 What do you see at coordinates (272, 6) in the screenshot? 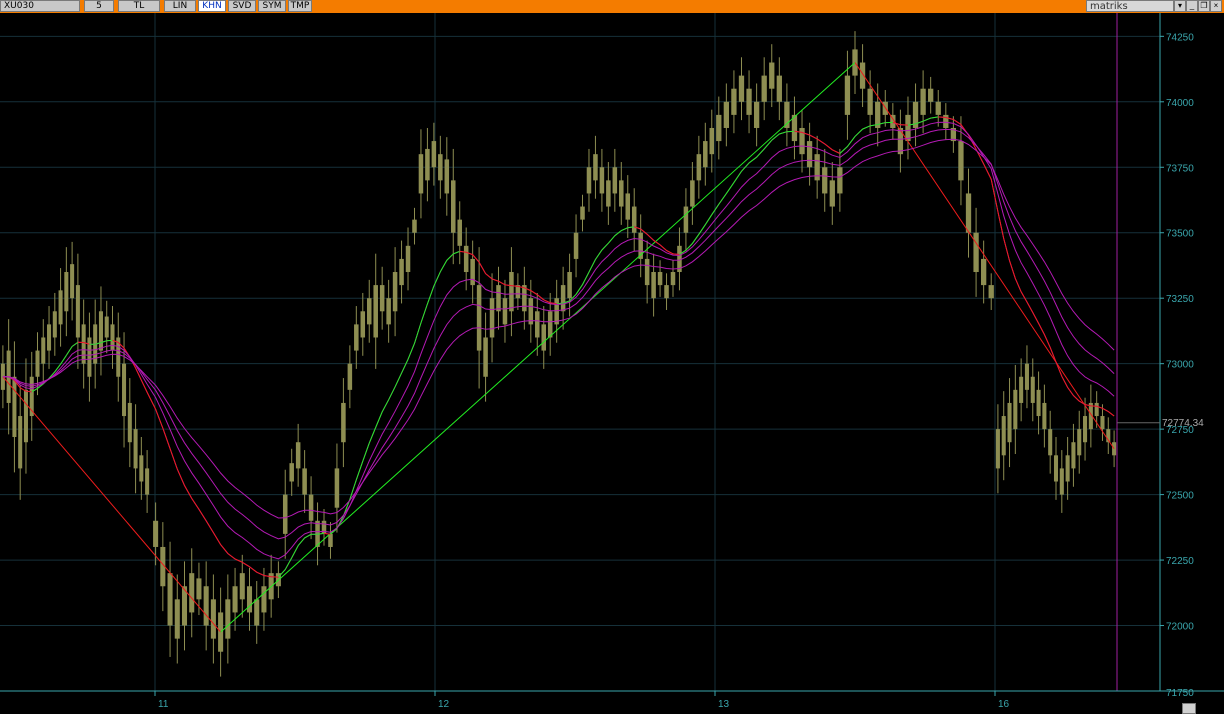
I see `sym-button: SYM` at bounding box center [272, 6].